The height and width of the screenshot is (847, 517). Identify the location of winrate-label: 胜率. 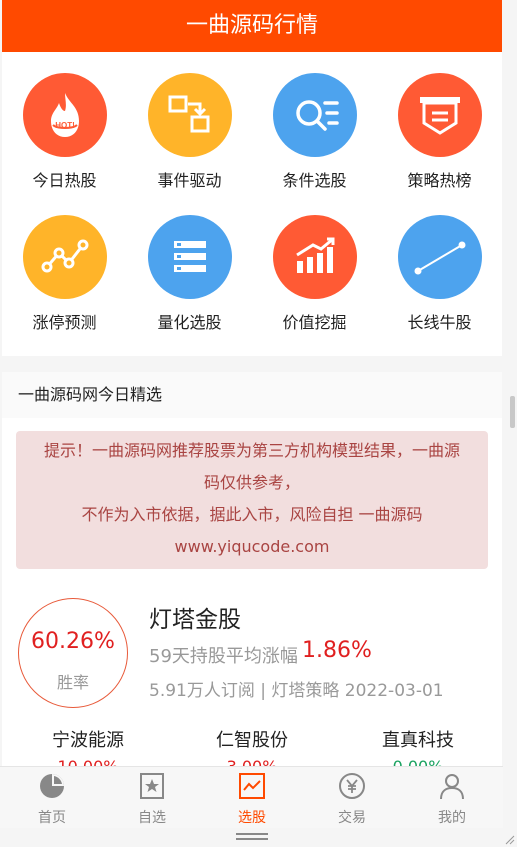
(72, 682).